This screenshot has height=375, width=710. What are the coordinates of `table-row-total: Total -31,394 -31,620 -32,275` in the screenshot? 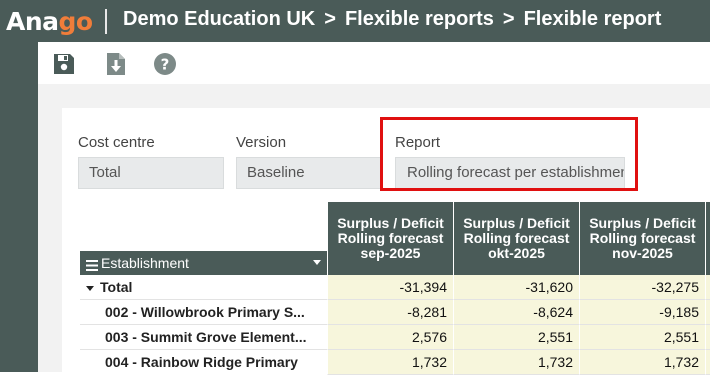 It's located at (395, 287).